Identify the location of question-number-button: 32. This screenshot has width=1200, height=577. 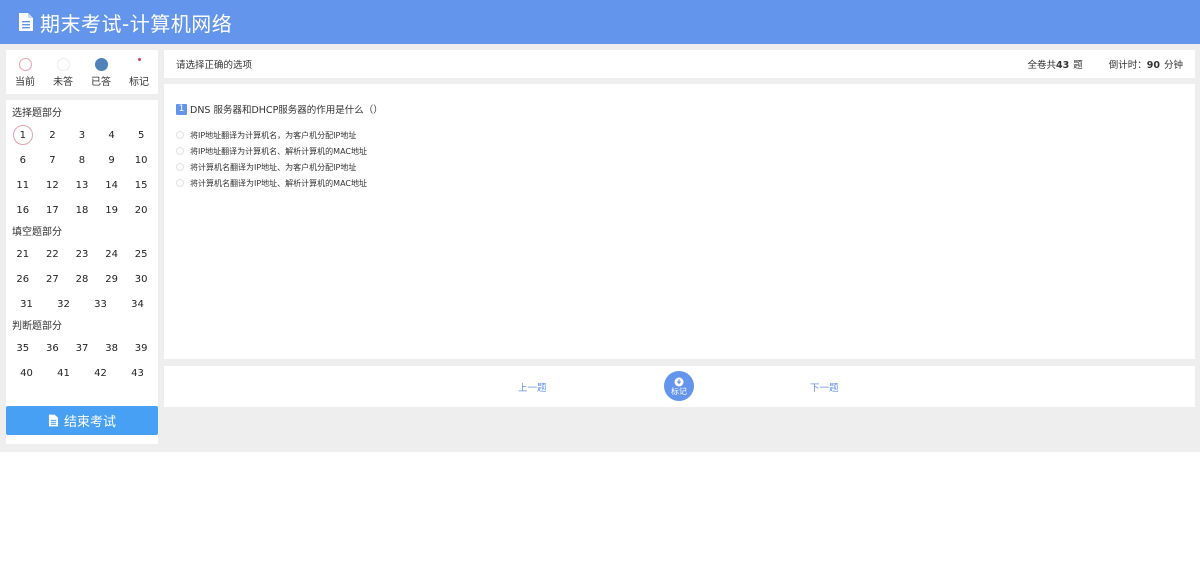
(64, 304).